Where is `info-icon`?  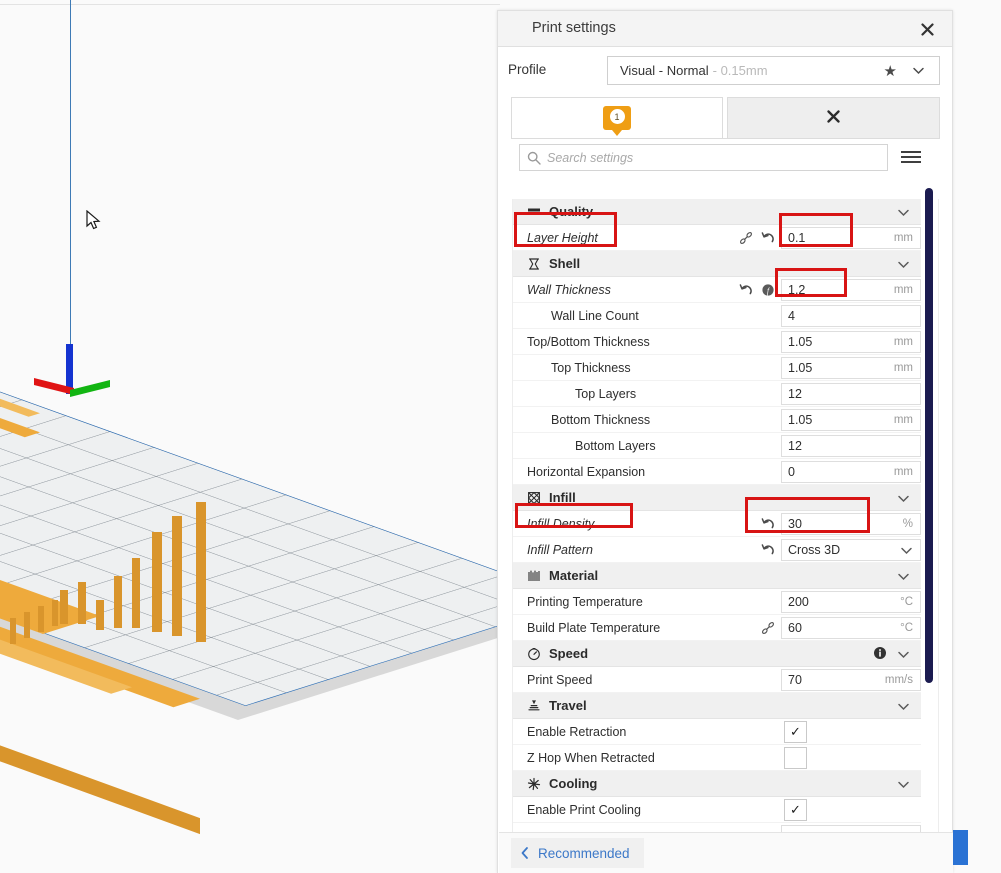 info-icon is located at coordinates (880, 653).